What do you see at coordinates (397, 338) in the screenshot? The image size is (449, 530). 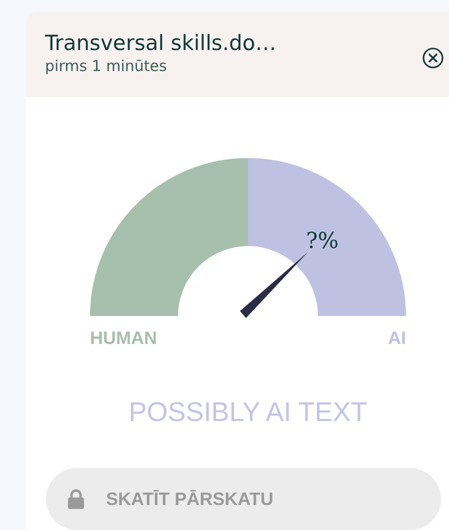 I see `ai-label: AI` at bounding box center [397, 338].